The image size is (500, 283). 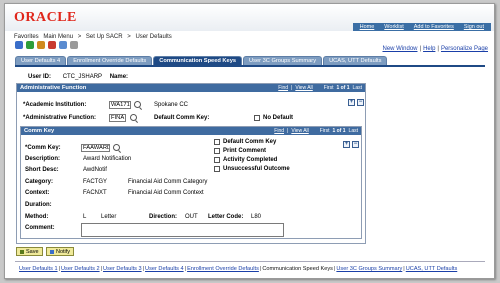 What do you see at coordinates (191, 217) in the screenshot?
I see `direction-value: OUT` at bounding box center [191, 217].